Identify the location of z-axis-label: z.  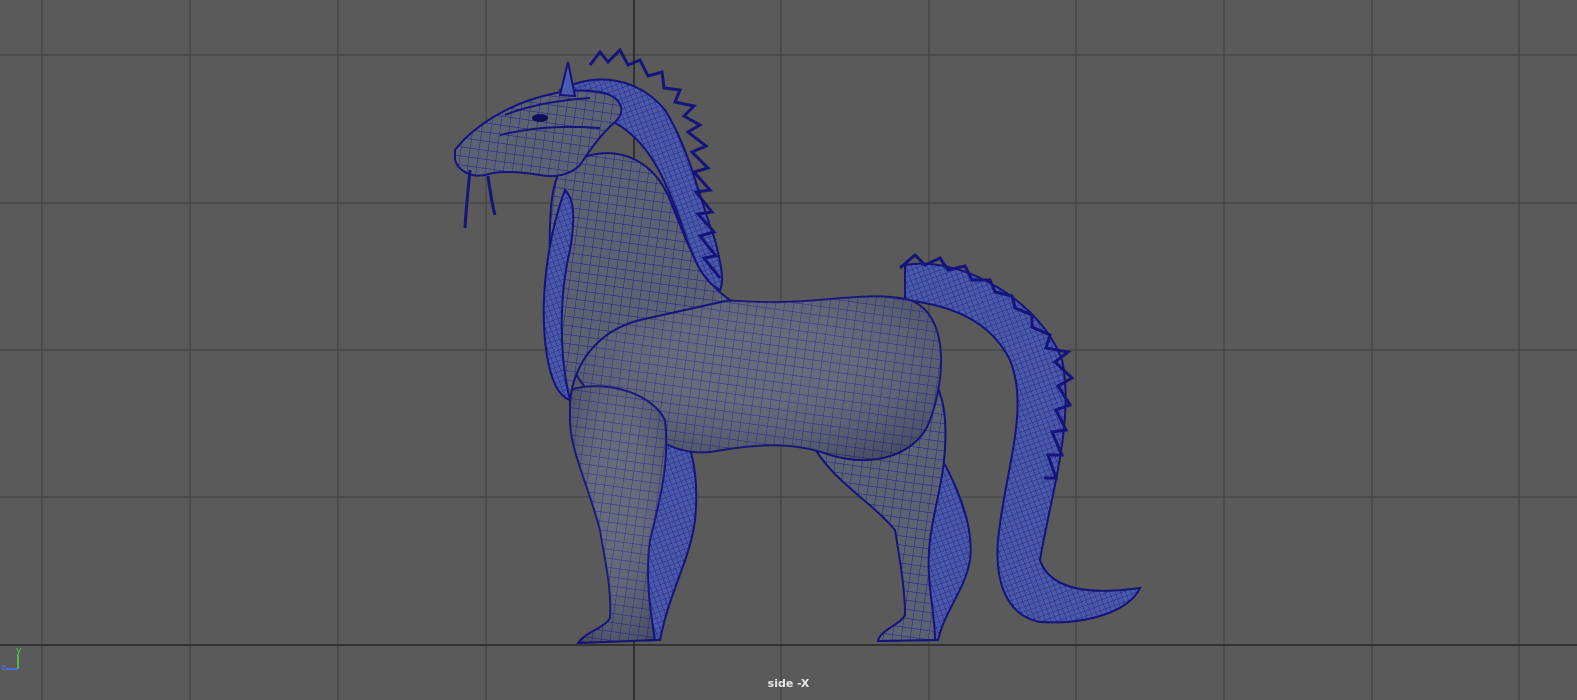
(3, 668).